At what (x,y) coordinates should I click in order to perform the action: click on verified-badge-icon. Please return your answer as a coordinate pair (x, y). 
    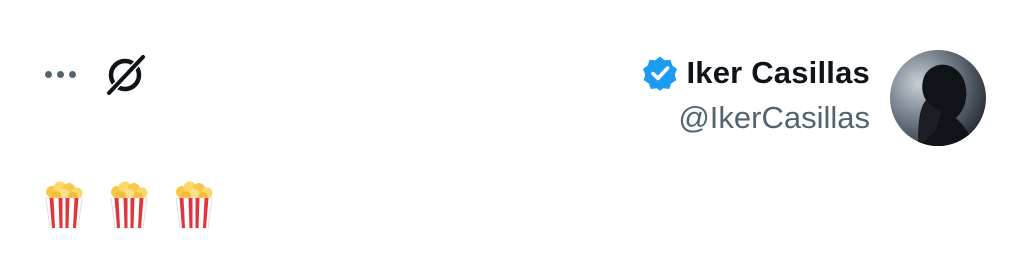
    Looking at the image, I should click on (660, 73).